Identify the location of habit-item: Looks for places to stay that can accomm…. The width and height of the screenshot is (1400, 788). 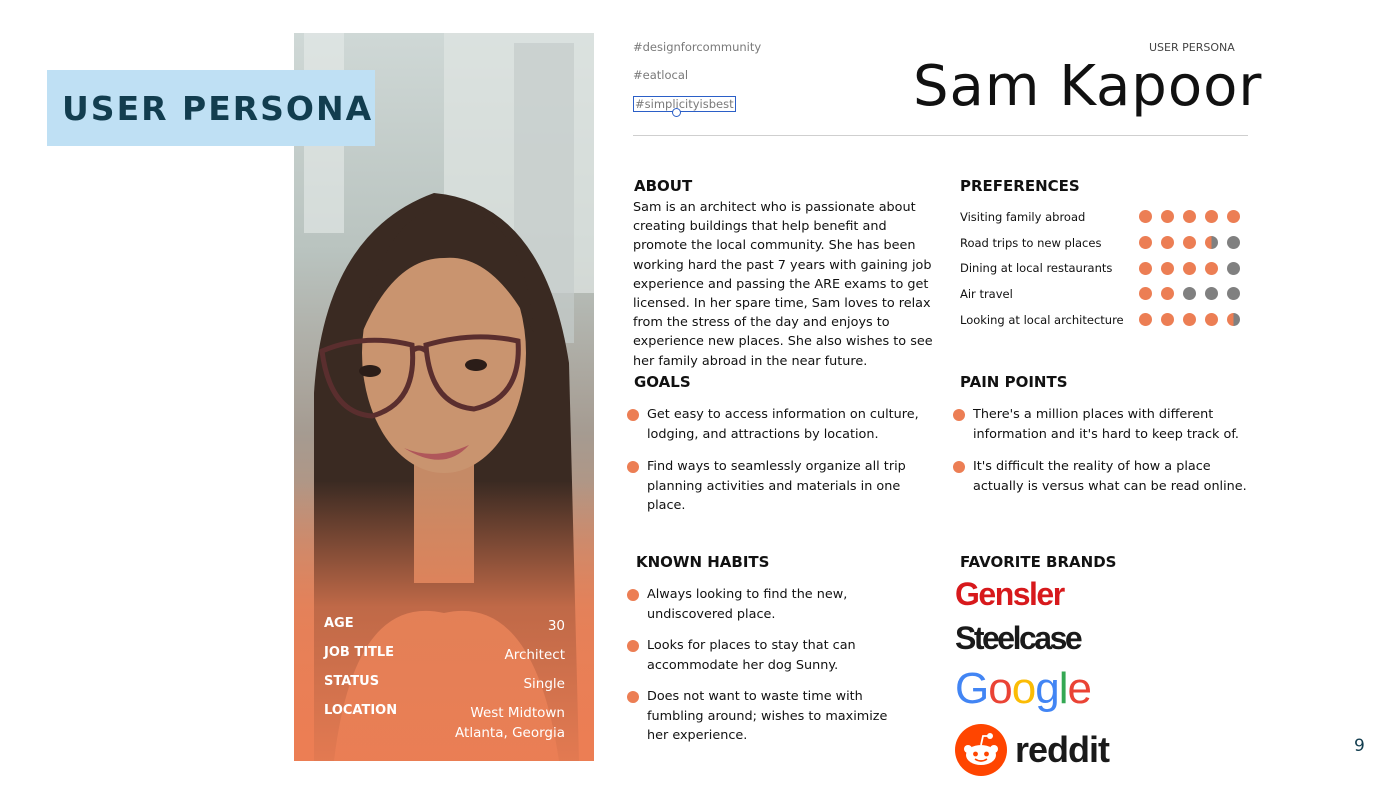
(762, 655).